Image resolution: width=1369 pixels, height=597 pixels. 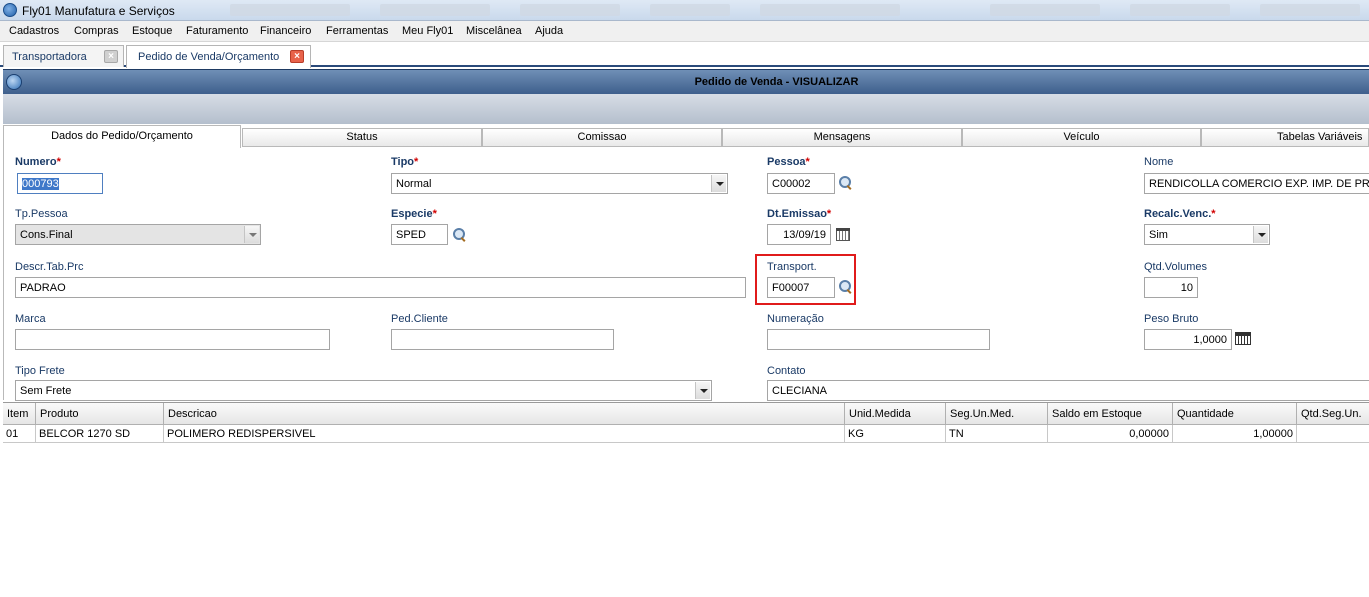 What do you see at coordinates (1068, 390) in the screenshot?
I see `contato-field: CLECIANA` at bounding box center [1068, 390].